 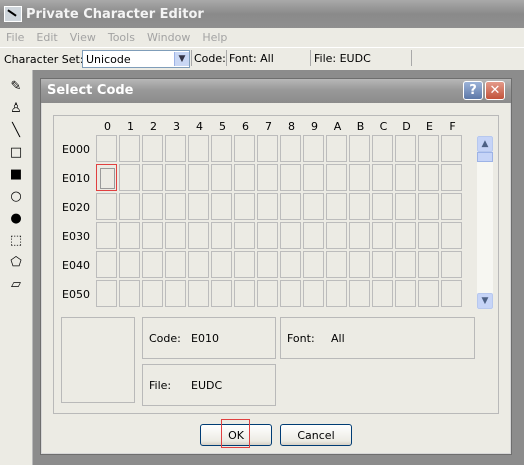 I want to click on line-icon: ╲, so click(x=16, y=130).